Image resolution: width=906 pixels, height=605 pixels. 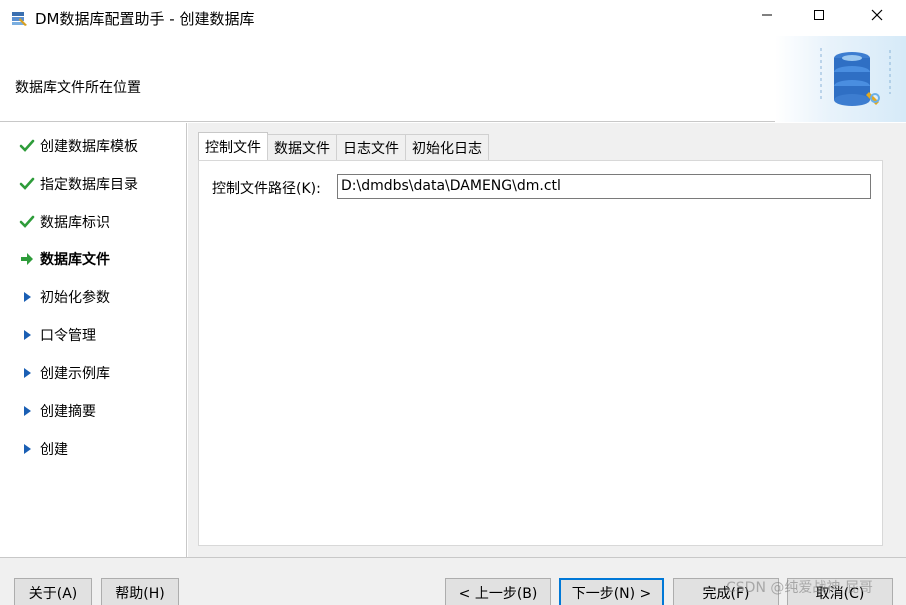 I want to click on nav-step-9: 创建, so click(x=43, y=449).